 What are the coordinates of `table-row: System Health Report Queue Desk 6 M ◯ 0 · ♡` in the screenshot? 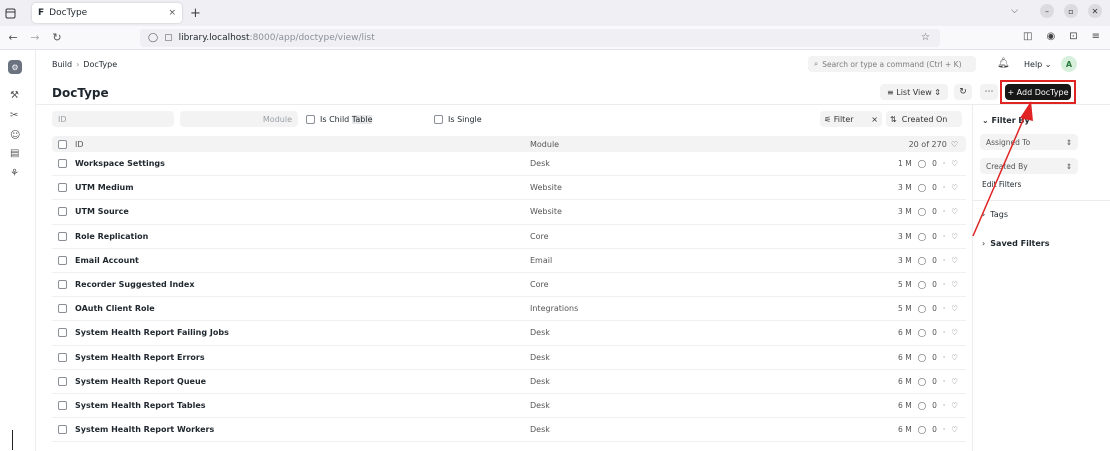 It's located at (509, 382).